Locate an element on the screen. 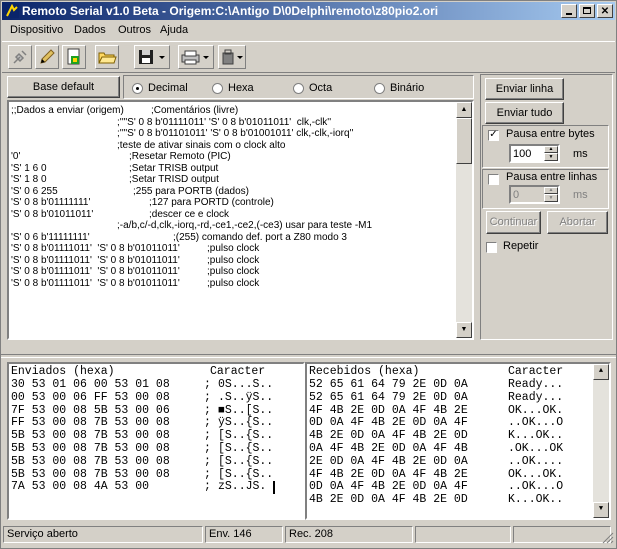 The width and height of the screenshot is (617, 549). recv-hex: 4F 4B 2E 0D 0A 4F 4B 2E is located at coordinates (388, 410).